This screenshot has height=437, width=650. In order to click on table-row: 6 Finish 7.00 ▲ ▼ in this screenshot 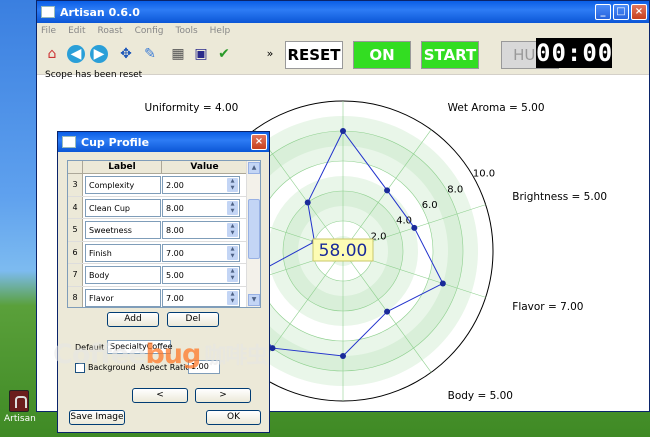, I will do `click(164, 252)`.